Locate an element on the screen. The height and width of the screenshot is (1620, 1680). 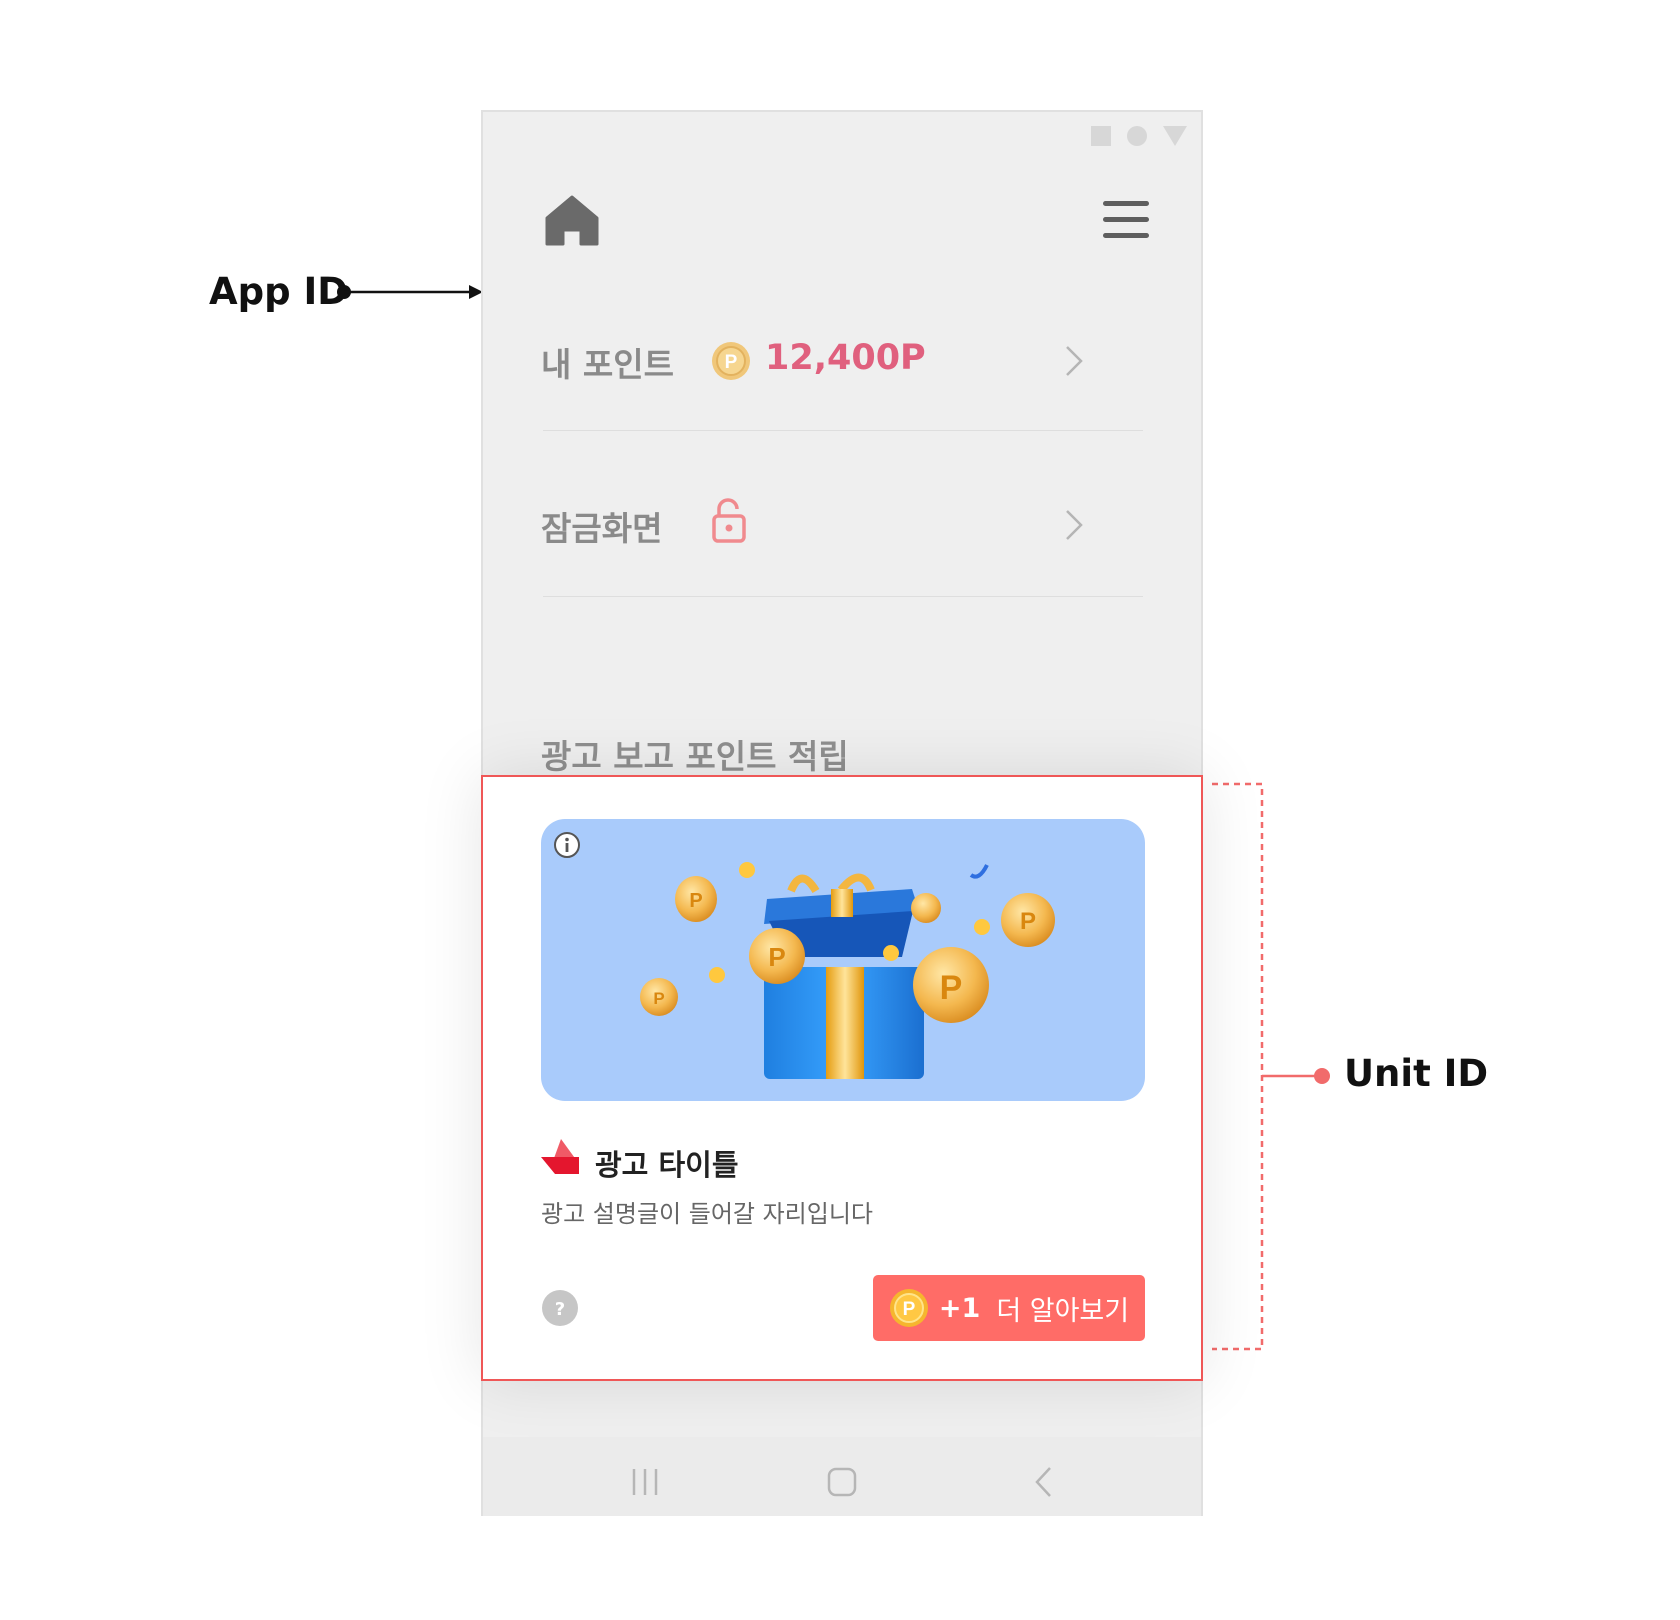
status-circle-icon is located at coordinates (1137, 136).